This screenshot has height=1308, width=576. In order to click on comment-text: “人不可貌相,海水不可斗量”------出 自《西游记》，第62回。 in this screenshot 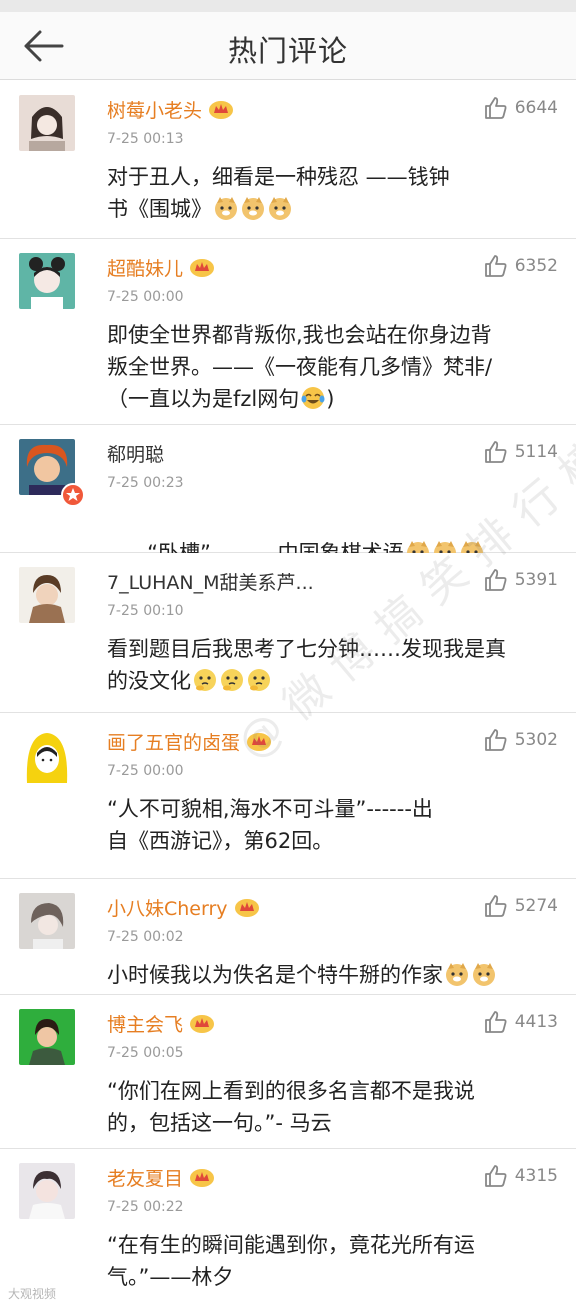, I will do `click(329, 825)`.